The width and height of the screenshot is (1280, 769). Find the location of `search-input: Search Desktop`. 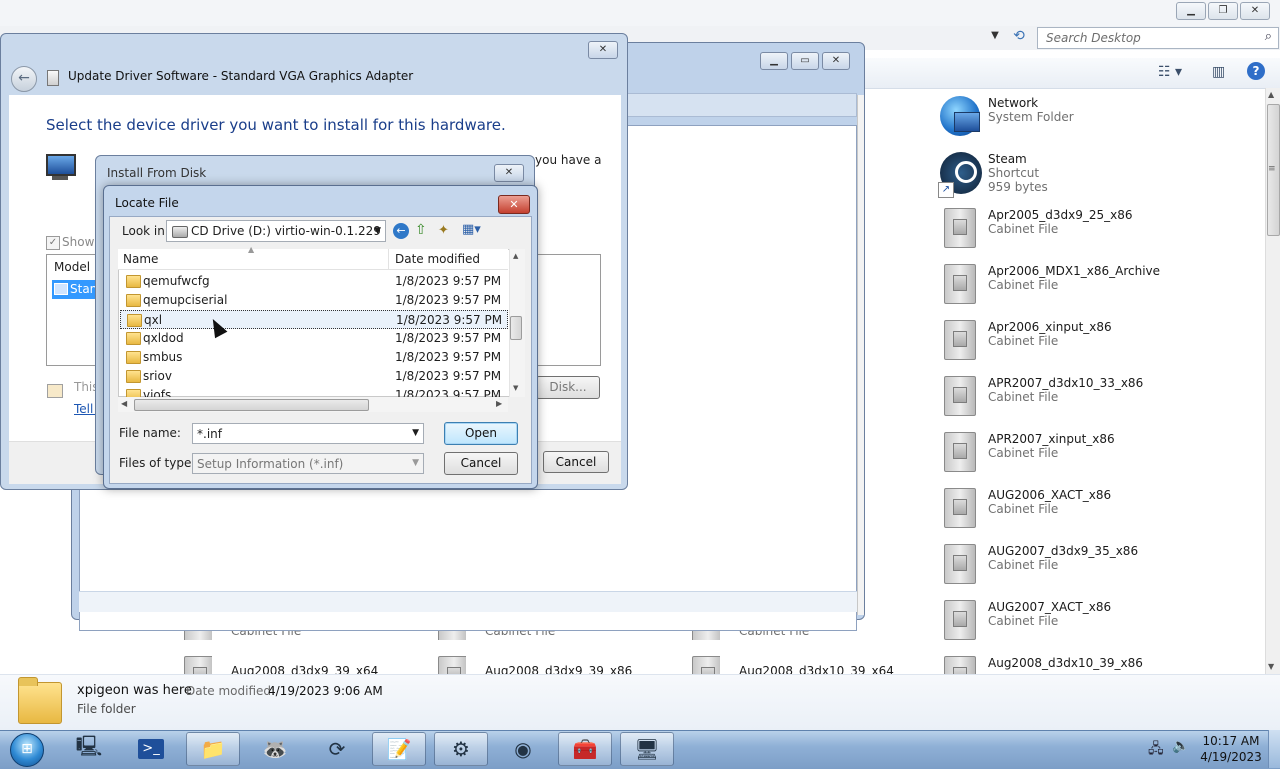

search-input: Search Desktop is located at coordinates (1093, 38).